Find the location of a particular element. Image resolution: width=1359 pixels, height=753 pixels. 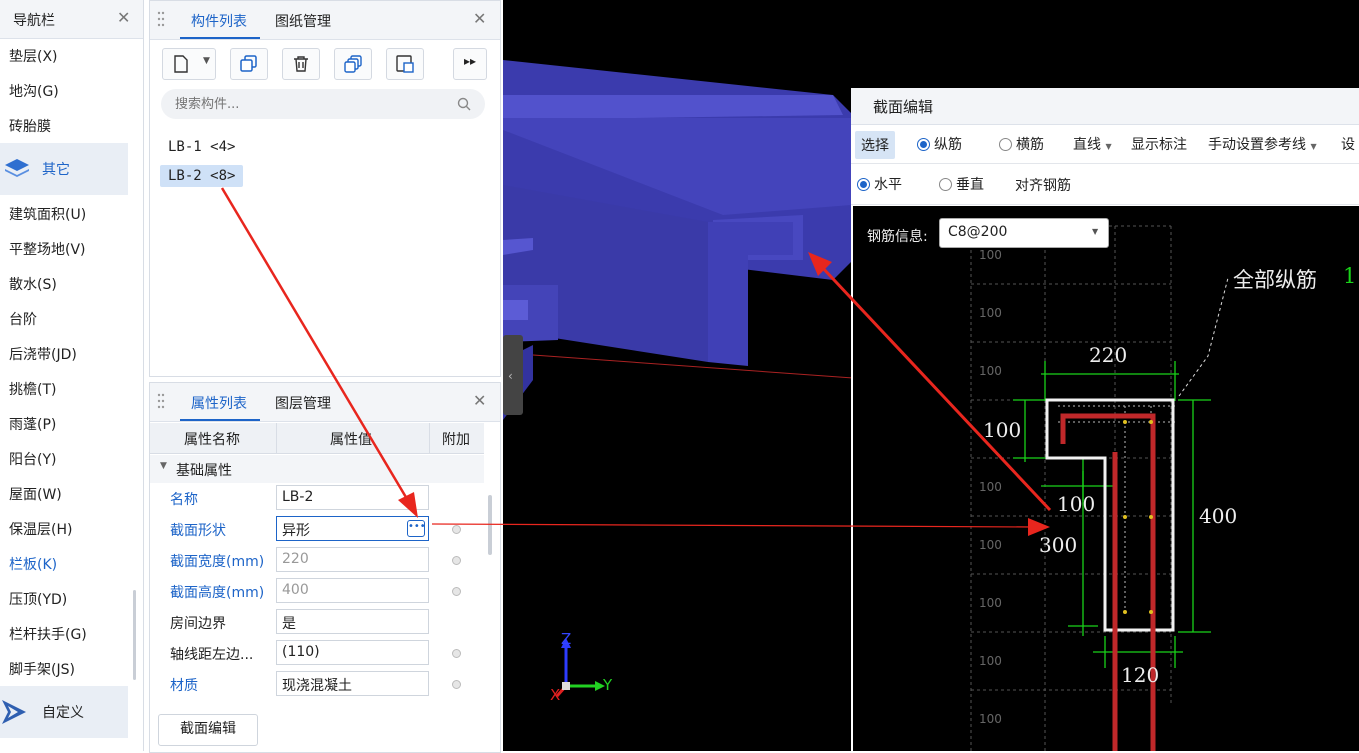

nav-item: 砖胎膜 is located at coordinates (30, 126).